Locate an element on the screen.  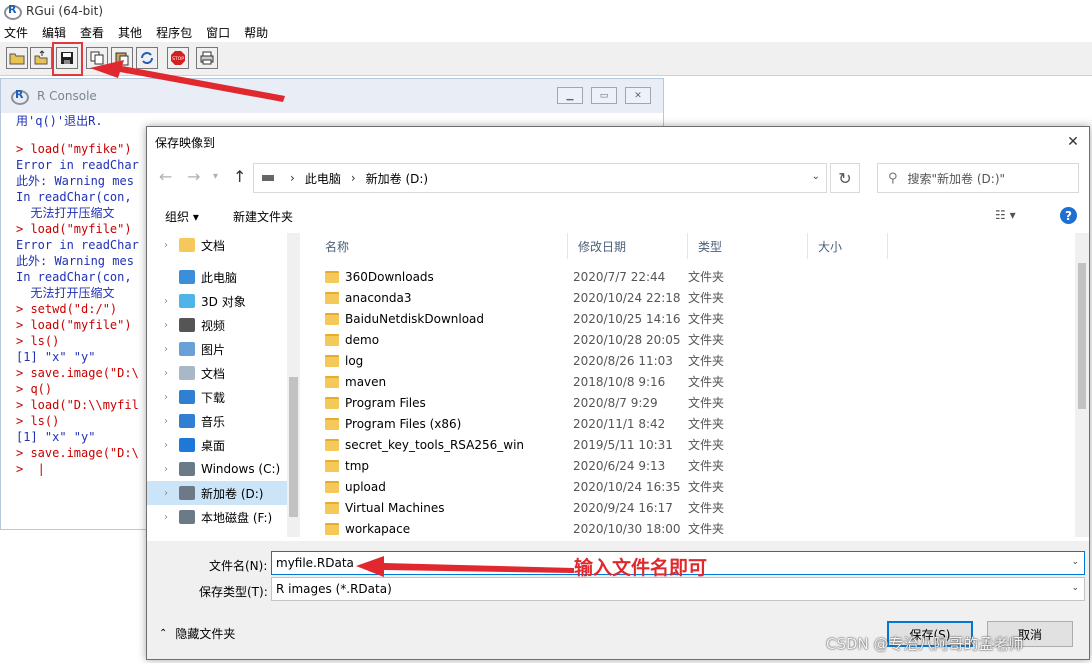
file-row: tmp 2020/6/24 9:13 文件夹 is located at coordinates (694, 465).